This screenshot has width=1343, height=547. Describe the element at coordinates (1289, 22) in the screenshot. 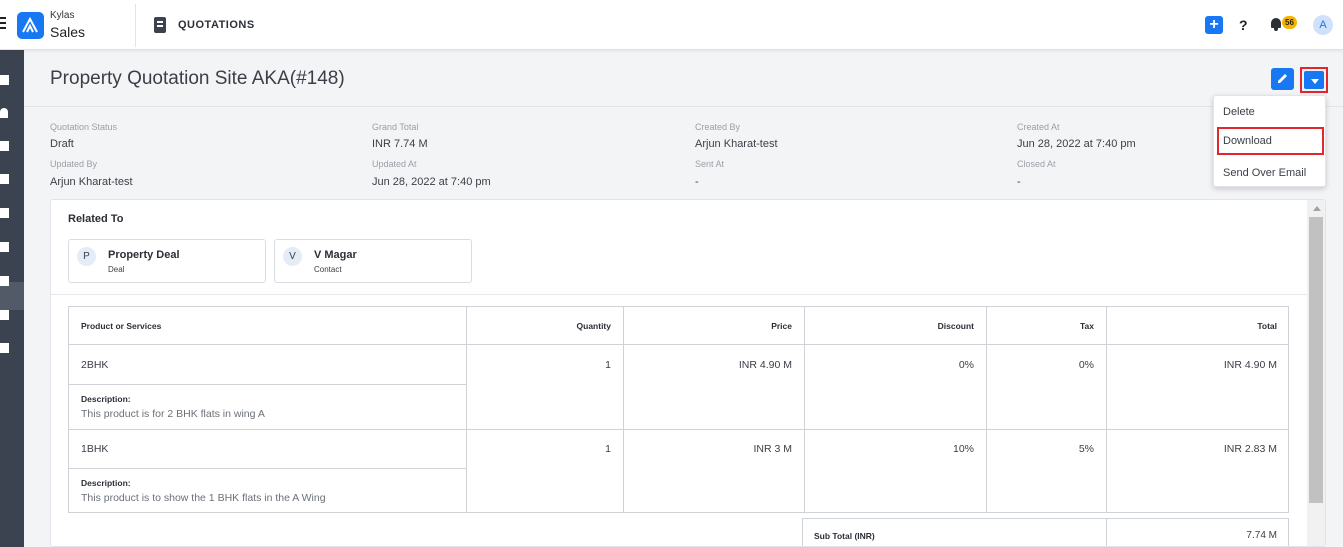

I see `notification-badge: 56` at that location.